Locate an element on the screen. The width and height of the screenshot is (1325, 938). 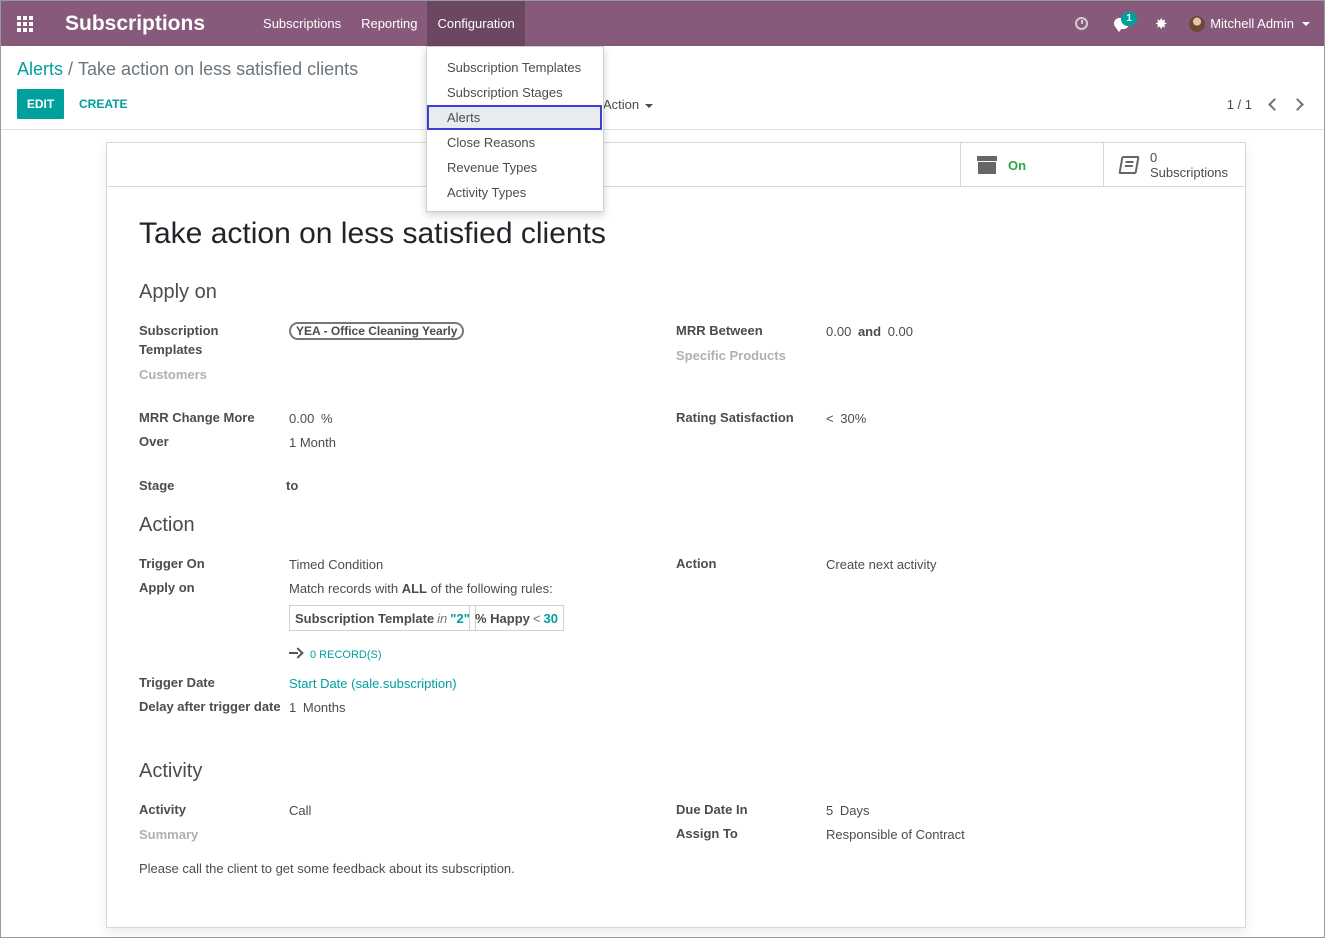
delay-value: 1 Months is located at coordinates (317, 707).